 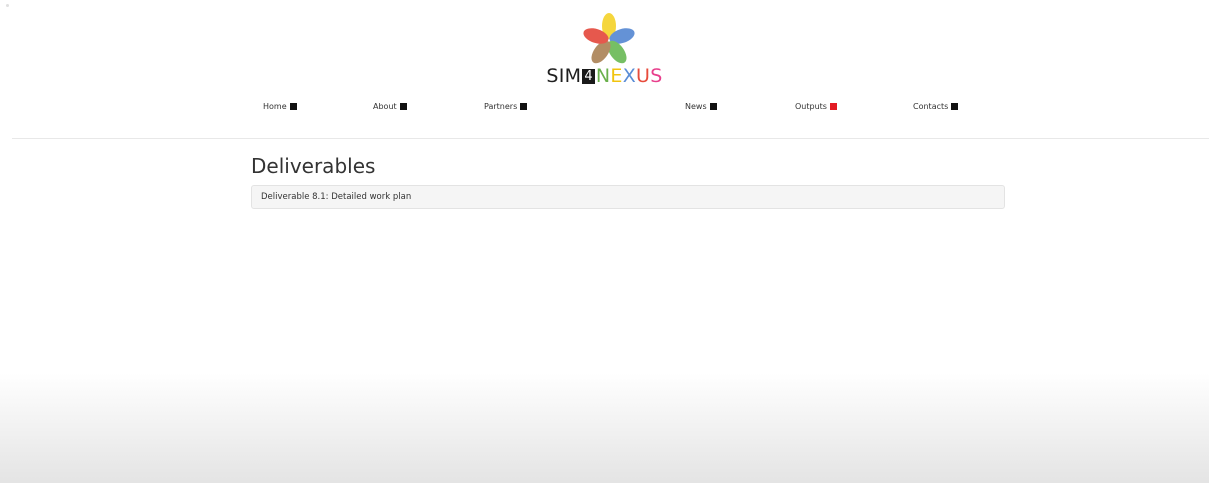 I want to click on nav-item-label: Outputs, so click(x=811, y=106).